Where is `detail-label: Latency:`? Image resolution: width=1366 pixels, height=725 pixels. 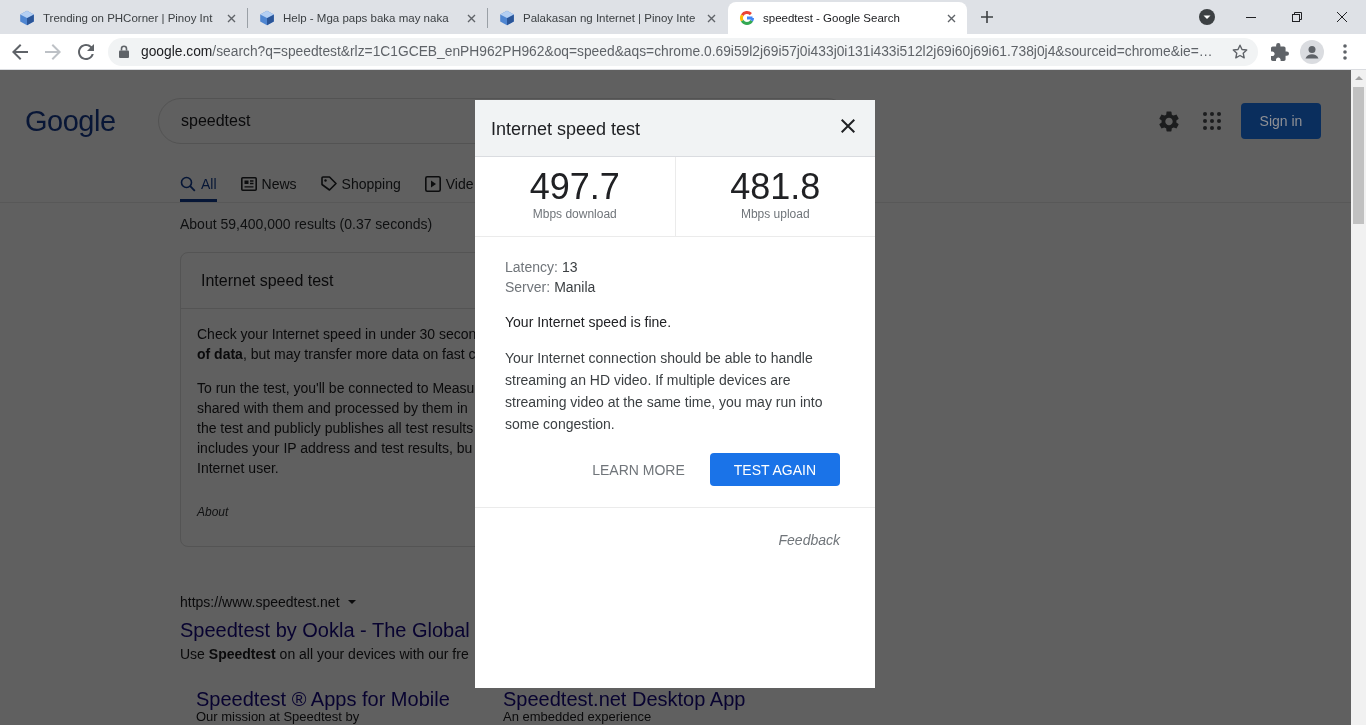
detail-label: Latency: is located at coordinates (531, 267).